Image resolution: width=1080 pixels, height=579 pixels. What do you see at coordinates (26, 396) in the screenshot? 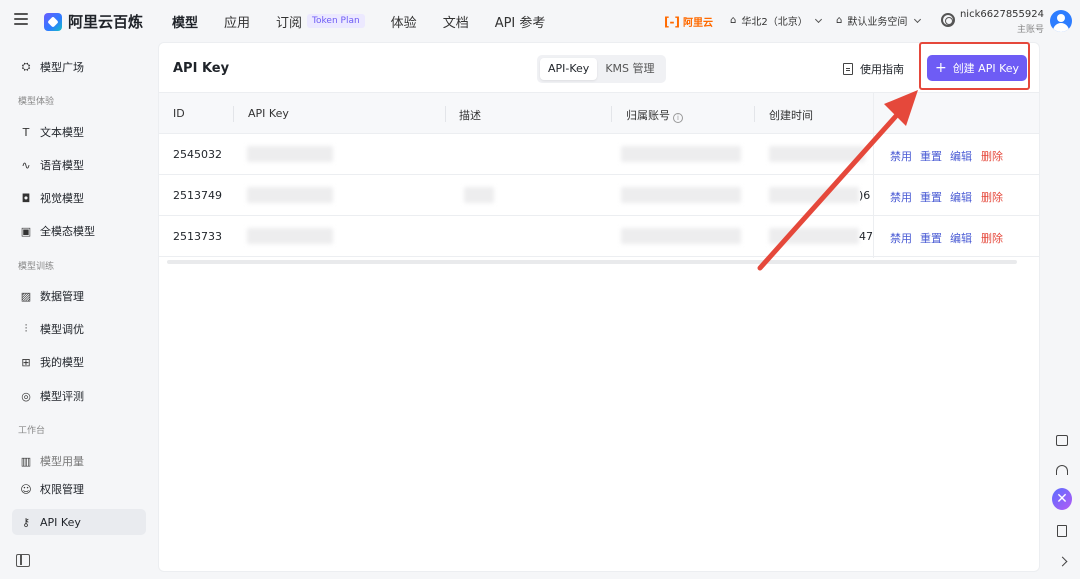
I see `compass-icon: ◎` at bounding box center [26, 396].